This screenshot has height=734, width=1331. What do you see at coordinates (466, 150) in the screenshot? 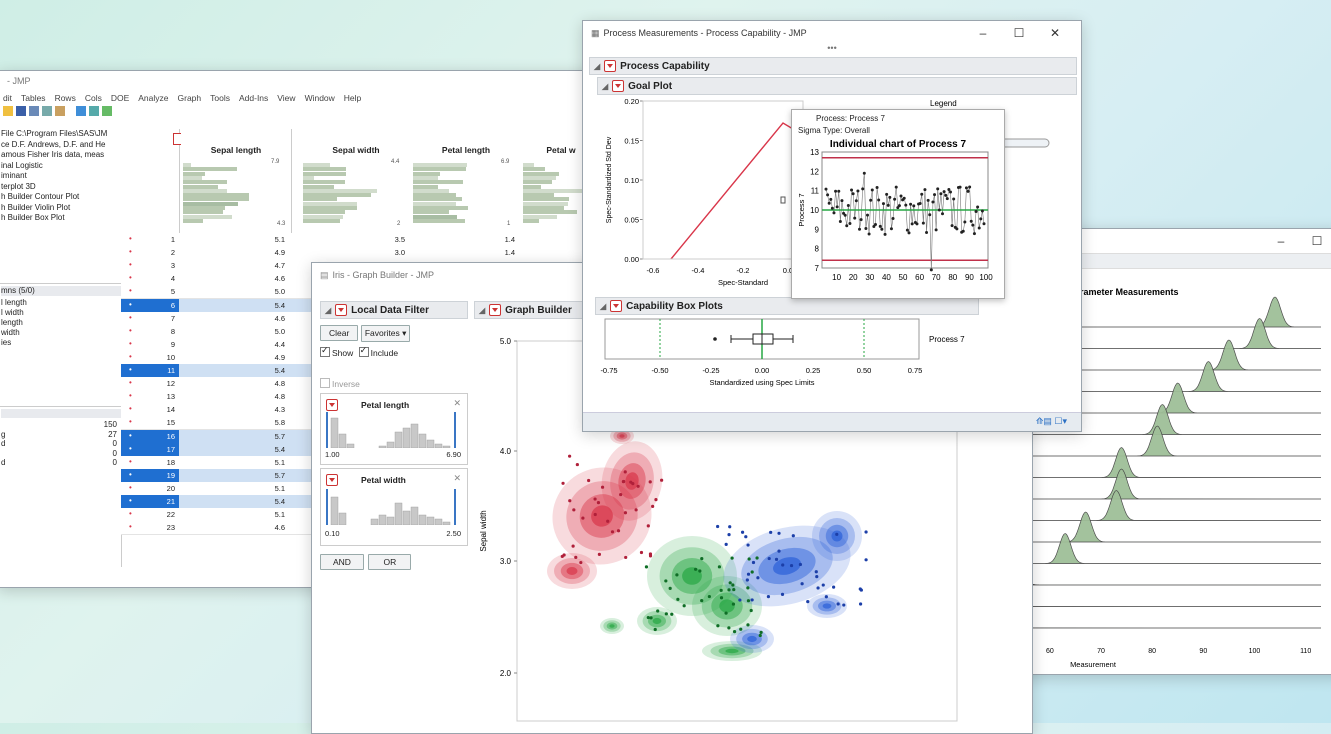
I see `column-header-label: Petal length` at bounding box center [466, 150].